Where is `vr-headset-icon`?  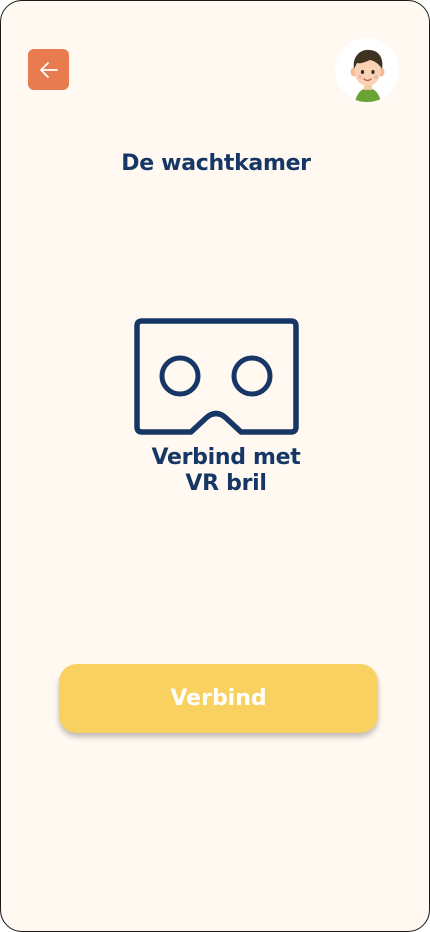 vr-headset-icon is located at coordinates (216, 376).